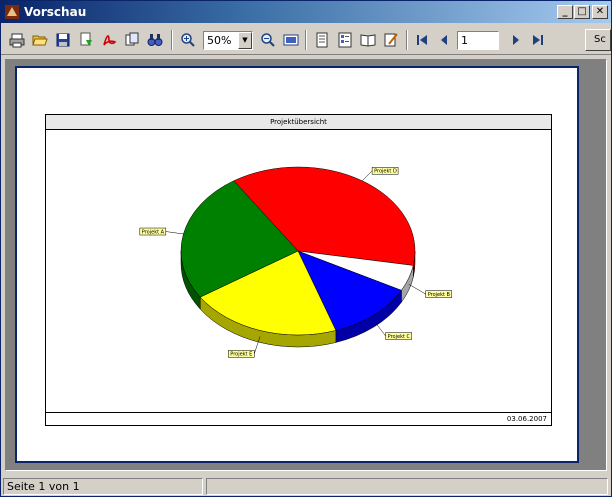 Image resolution: width=612 pixels, height=497 pixels. What do you see at coordinates (291, 40) in the screenshot?
I see `fit-page-icon` at bounding box center [291, 40].